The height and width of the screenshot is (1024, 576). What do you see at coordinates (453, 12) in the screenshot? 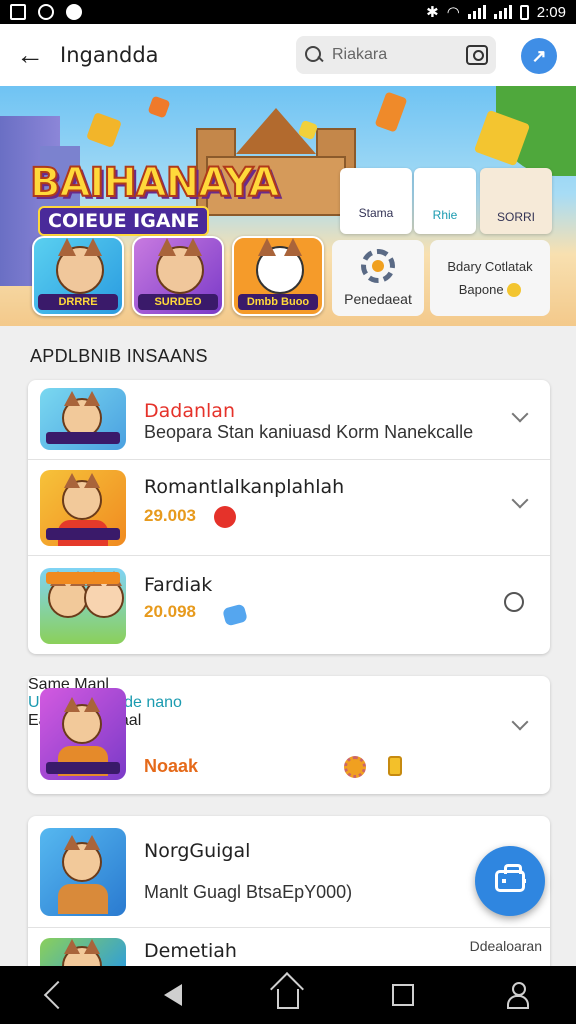
I see `wifi-icon: ◠` at bounding box center [453, 12].